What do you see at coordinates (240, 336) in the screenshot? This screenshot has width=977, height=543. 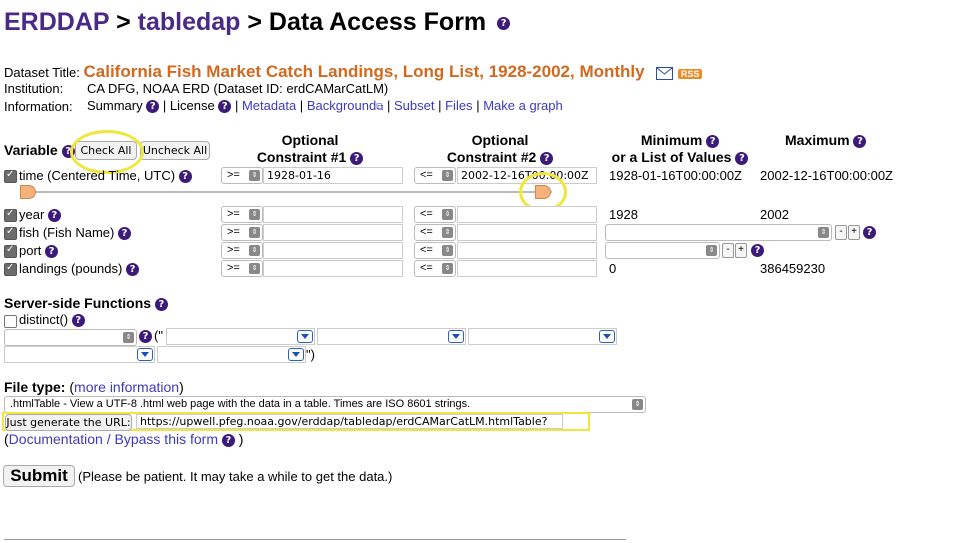 I see `orderby-var1-dropdown` at bounding box center [240, 336].